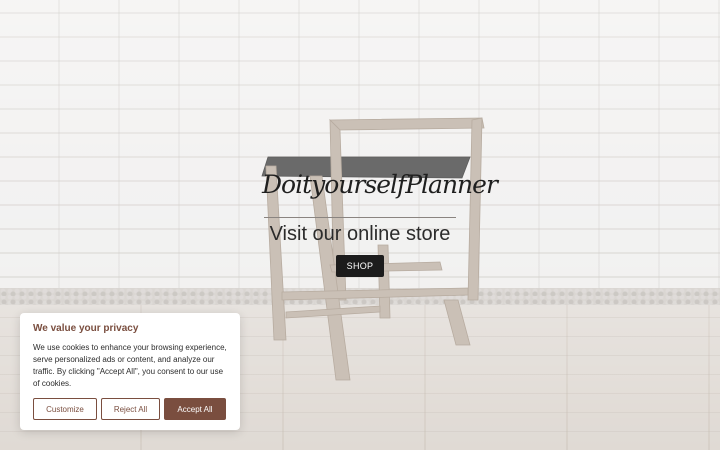 The height and width of the screenshot is (450, 720). What do you see at coordinates (360, 234) in the screenshot?
I see `hero-tagline: Visit our online store` at bounding box center [360, 234].